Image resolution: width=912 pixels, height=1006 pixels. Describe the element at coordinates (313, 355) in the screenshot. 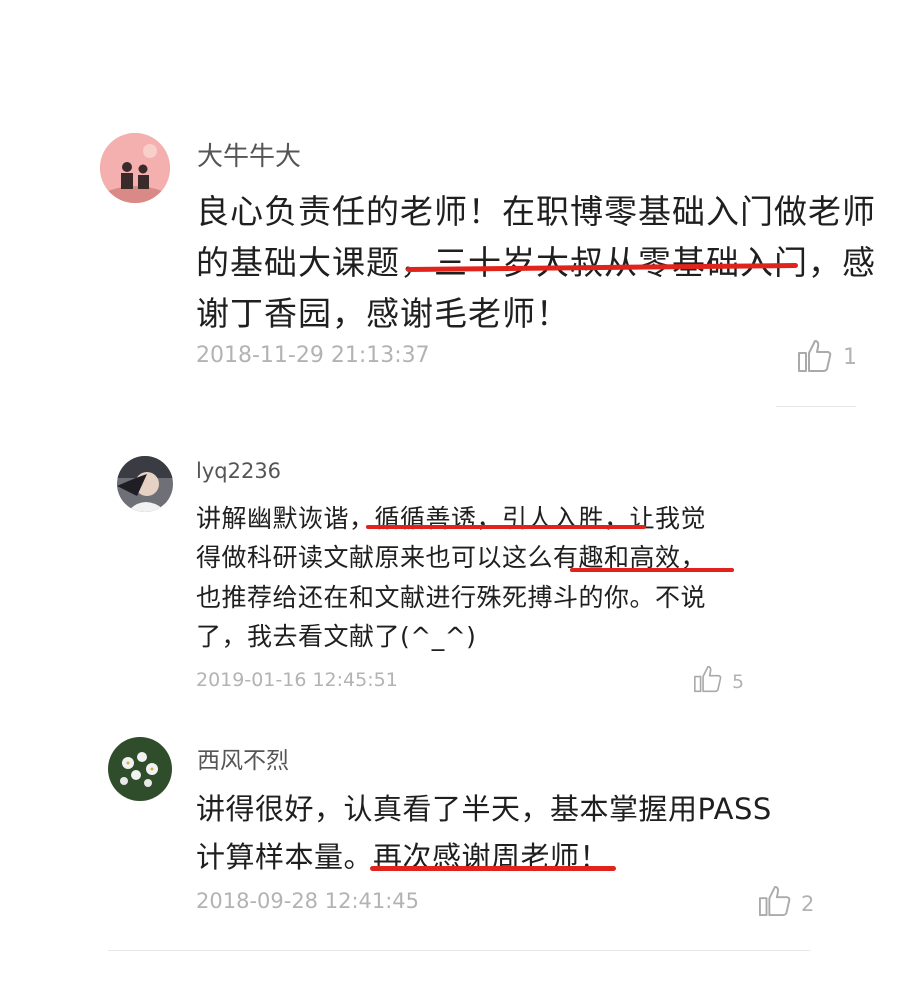

I see `comment-timestamp: 2018-11-29 21:13:37` at that location.